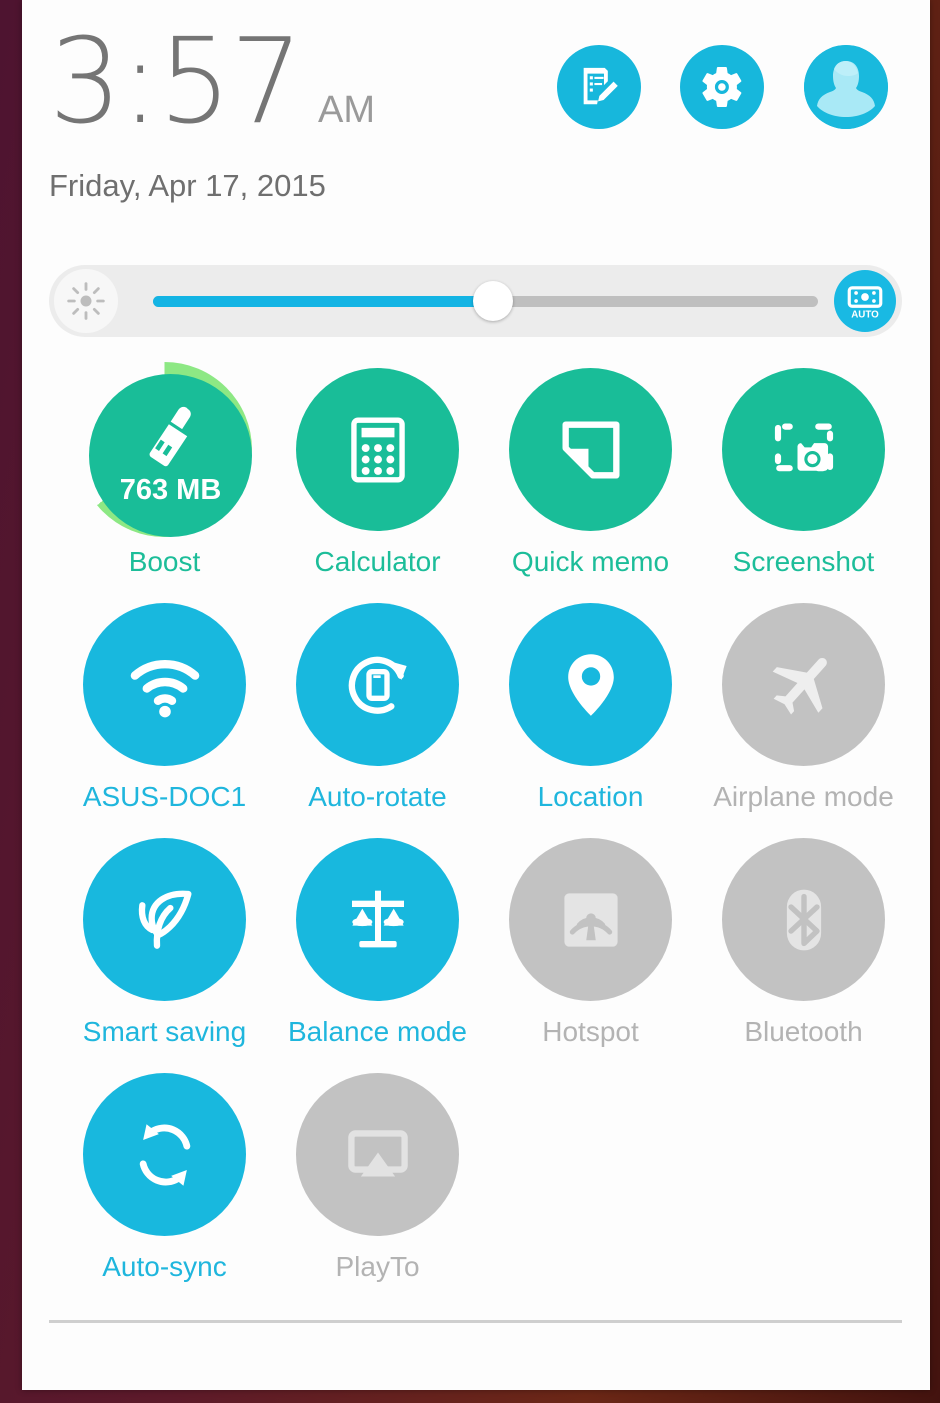 This screenshot has width=940, height=1403. Describe the element at coordinates (346, 110) in the screenshot. I see `clock-ampm: AM` at that location.